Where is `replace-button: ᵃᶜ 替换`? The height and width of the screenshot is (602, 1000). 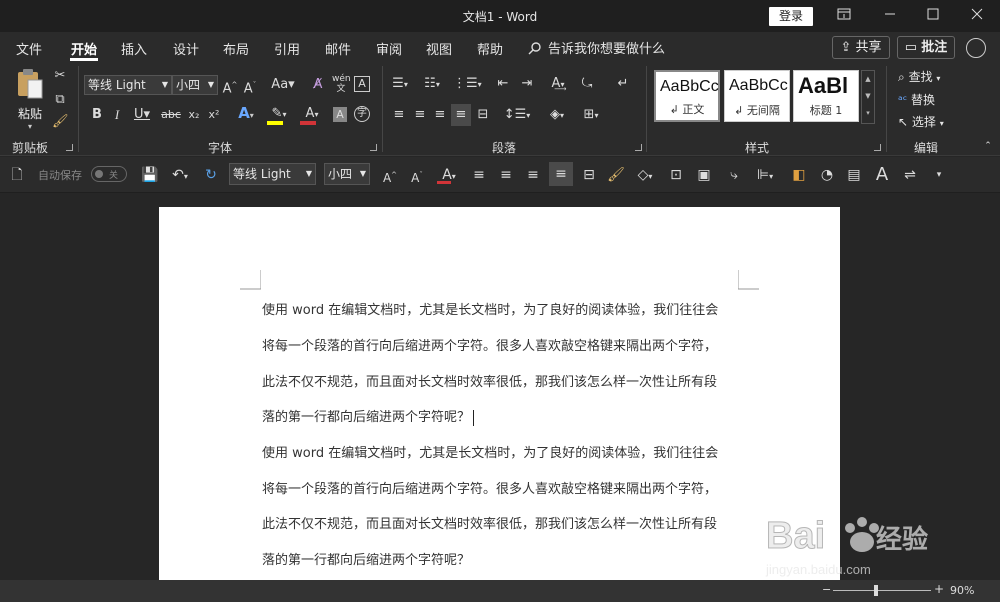 replace-button: ᵃᶜ 替换 is located at coordinates (916, 99).